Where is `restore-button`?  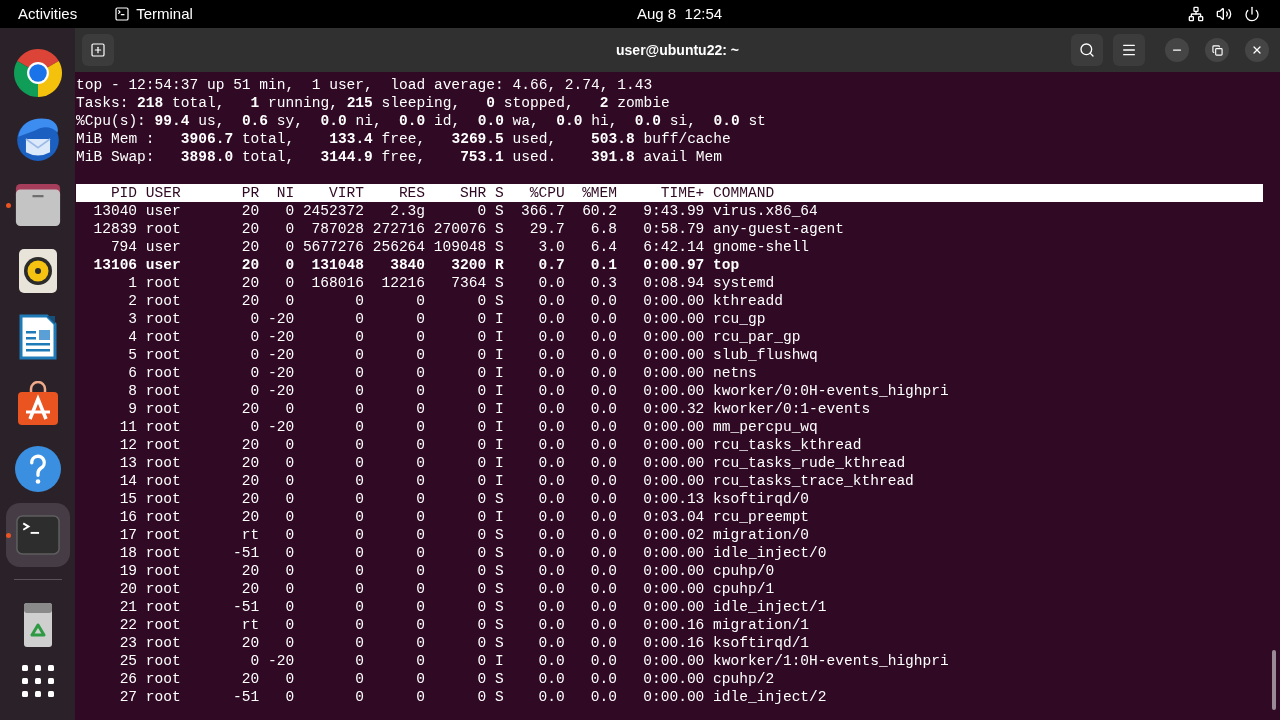
restore-button is located at coordinates (1217, 50).